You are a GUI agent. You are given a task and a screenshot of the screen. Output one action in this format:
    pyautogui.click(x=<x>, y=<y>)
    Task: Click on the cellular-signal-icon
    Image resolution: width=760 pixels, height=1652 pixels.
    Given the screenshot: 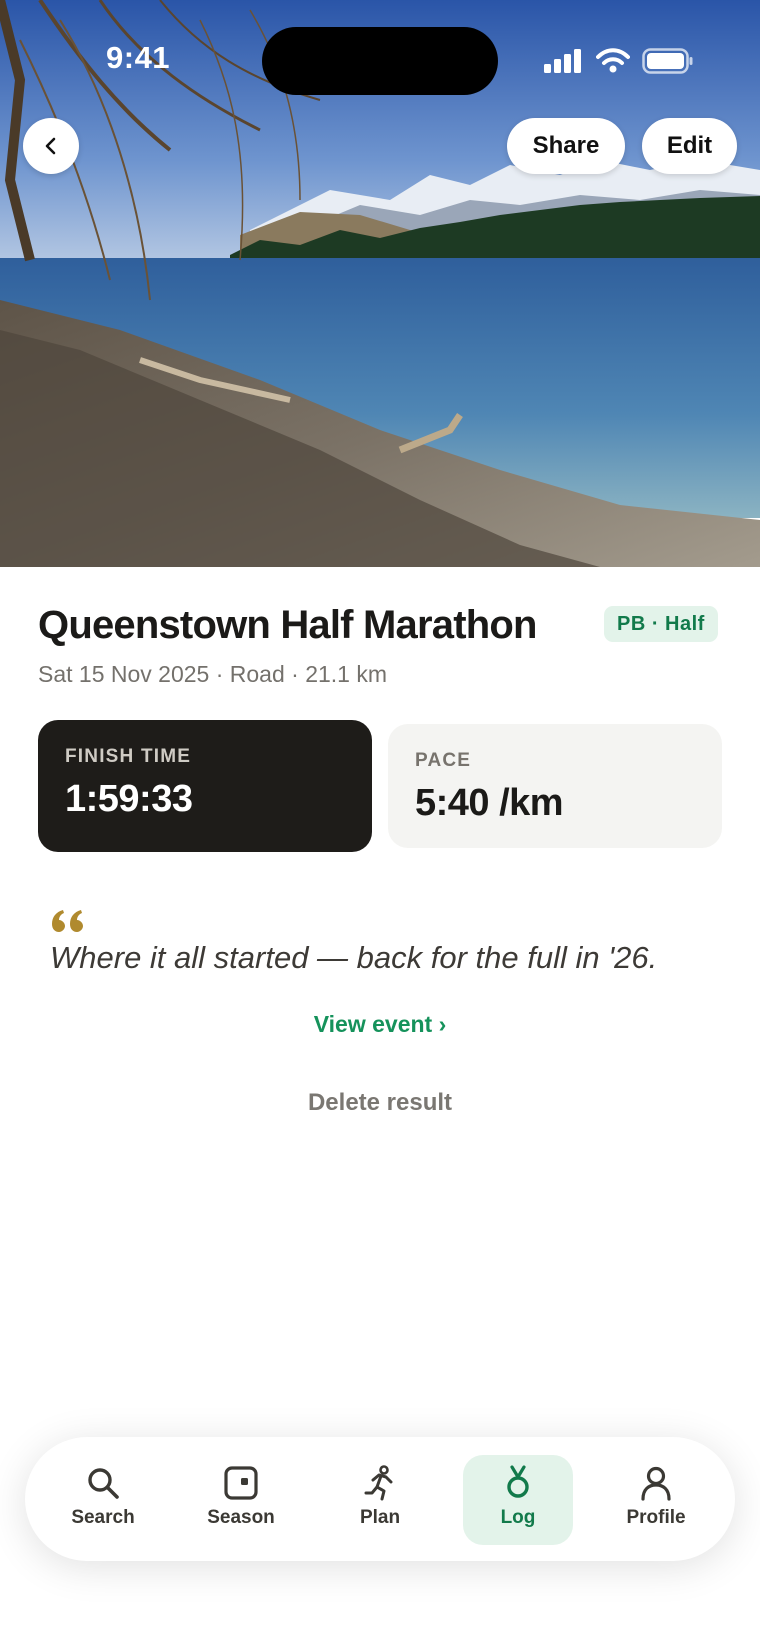 What is the action you would take?
    pyautogui.click(x=562, y=61)
    